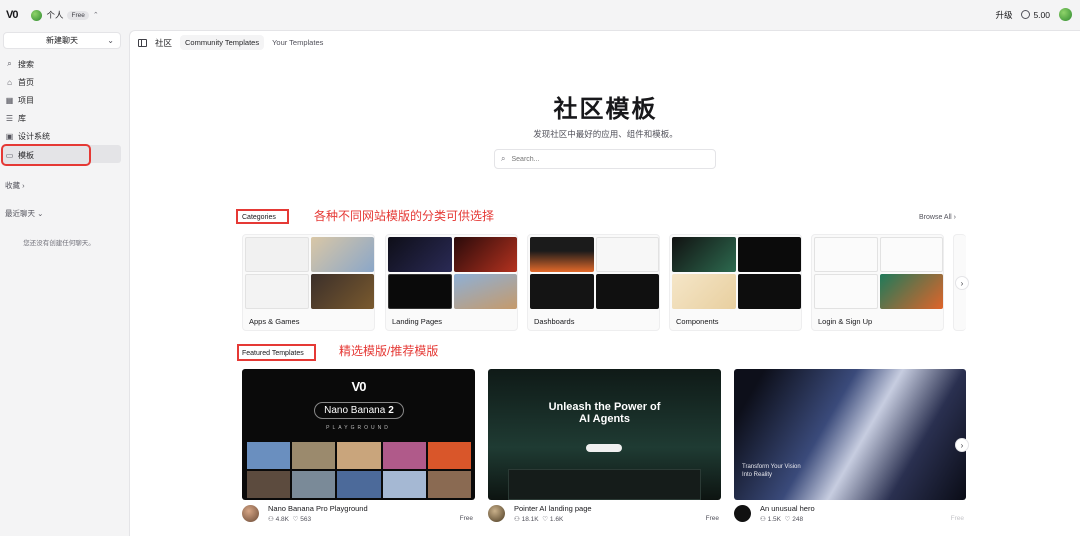 The width and height of the screenshot is (1080, 536). What do you see at coordinates (417, 321) in the screenshot?
I see `category-label: Landing Pages` at bounding box center [417, 321].